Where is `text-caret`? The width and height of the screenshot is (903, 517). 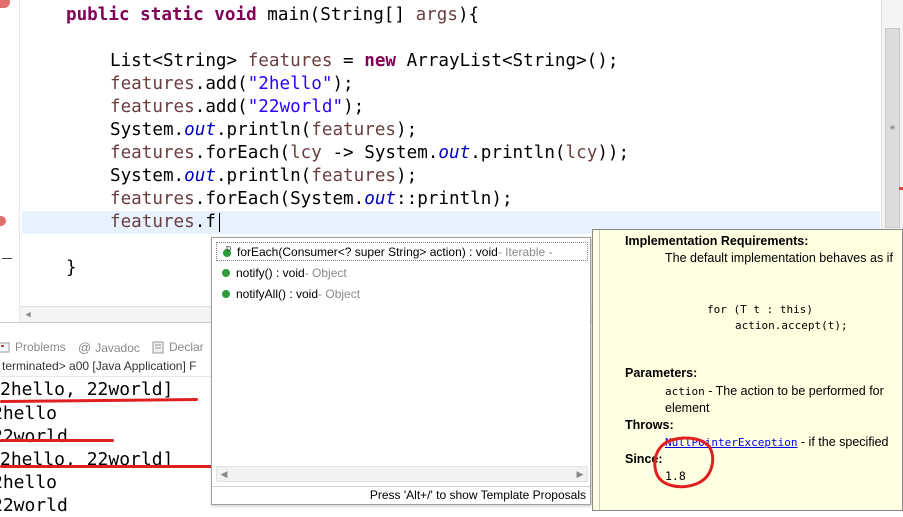 text-caret is located at coordinates (219, 222).